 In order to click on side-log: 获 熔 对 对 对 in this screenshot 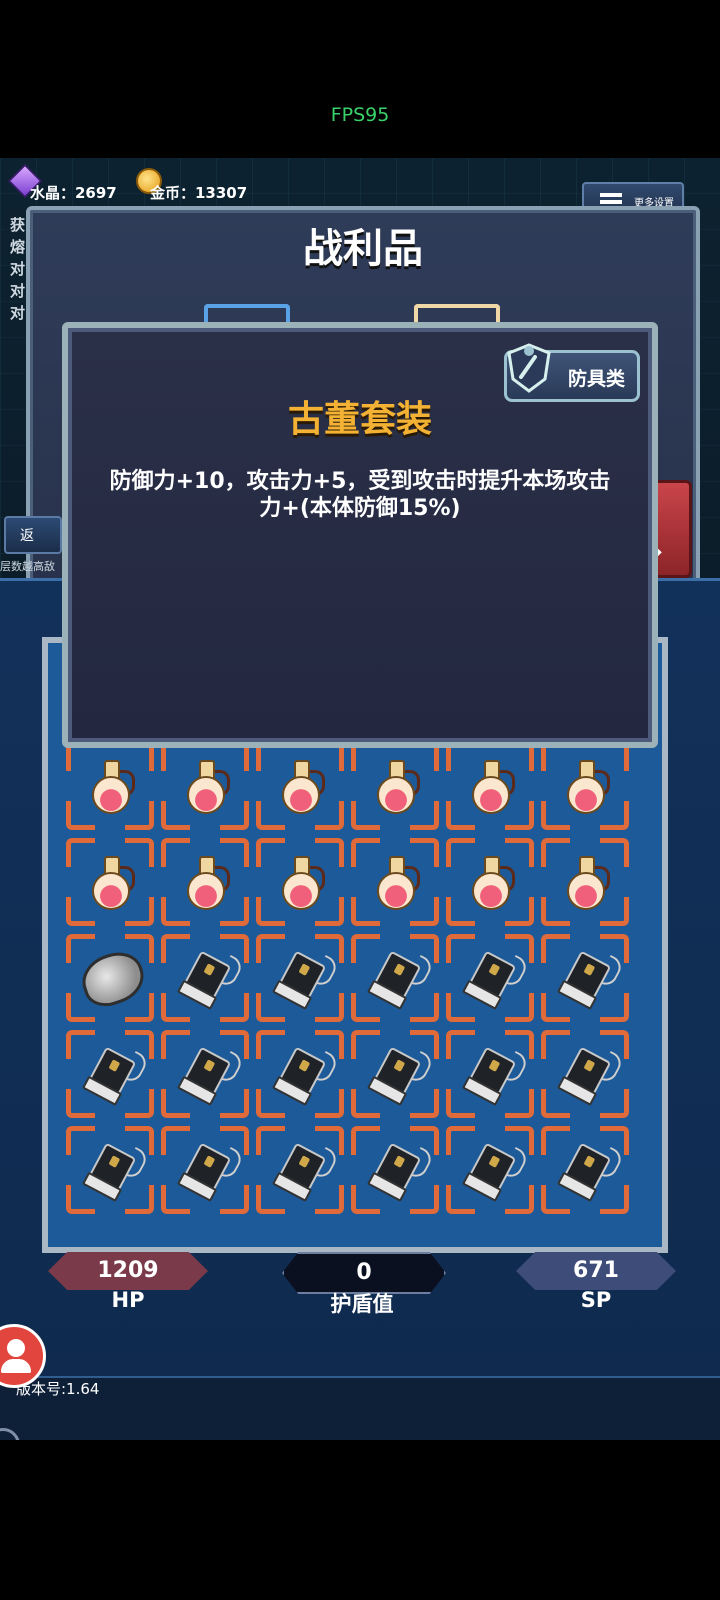, I will do `click(17, 269)`.